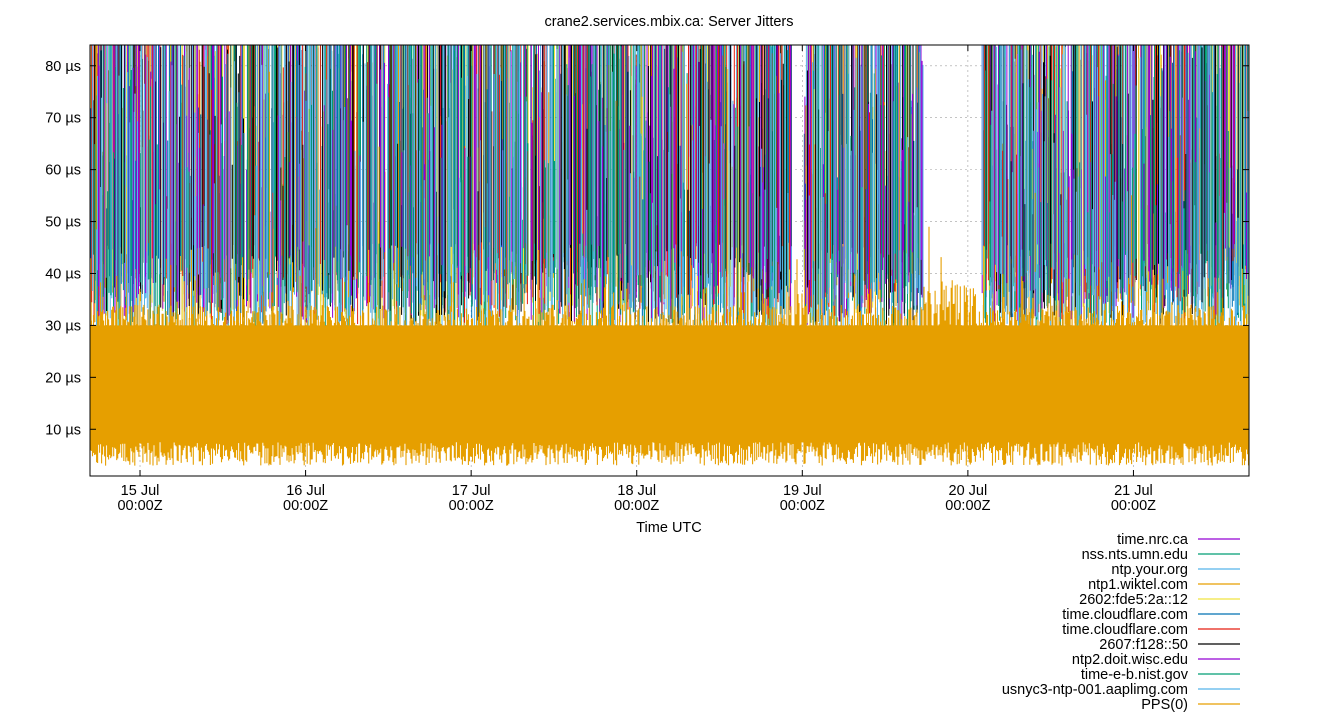 The height and width of the screenshot is (720, 1340). I want to click on x-tick-label-day: 16 Jul, so click(305, 491).